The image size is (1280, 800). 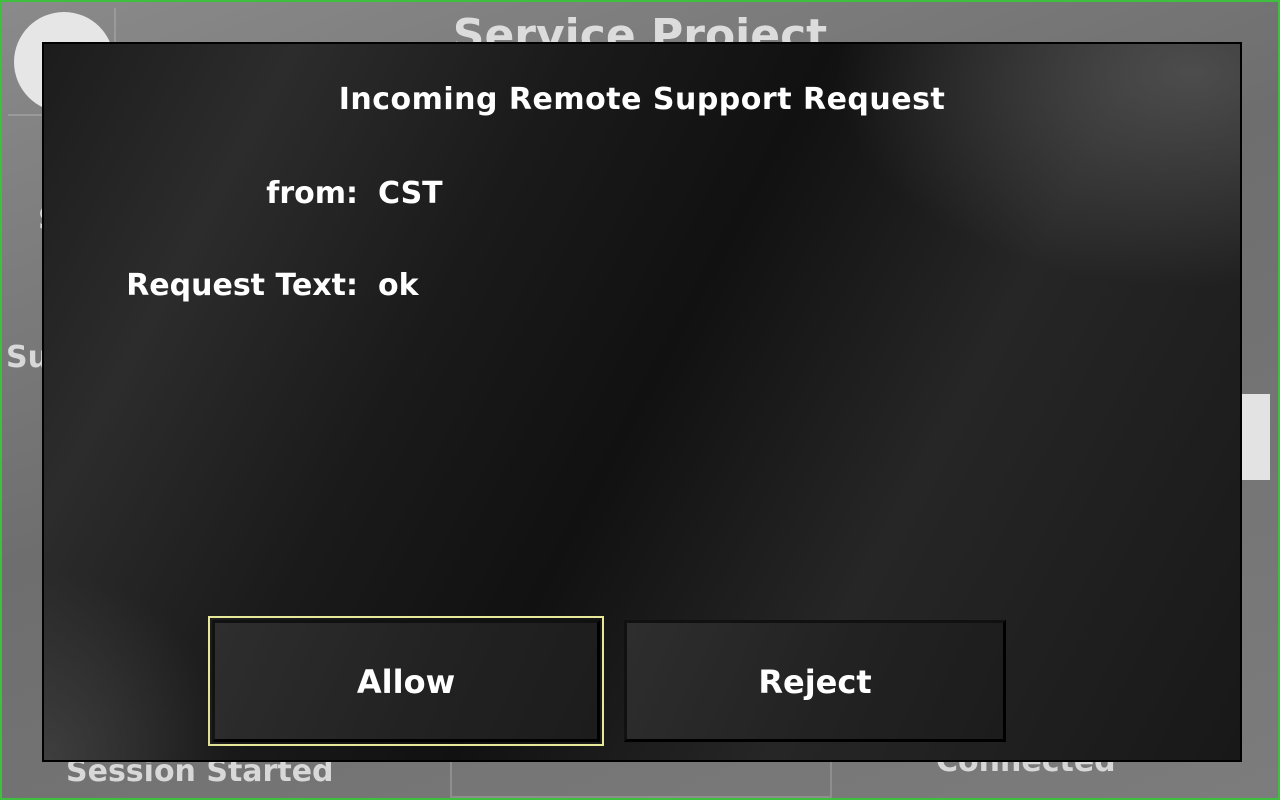 What do you see at coordinates (642, 99) in the screenshot?
I see `dialog-title: Incoming Remote Support Request` at bounding box center [642, 99].